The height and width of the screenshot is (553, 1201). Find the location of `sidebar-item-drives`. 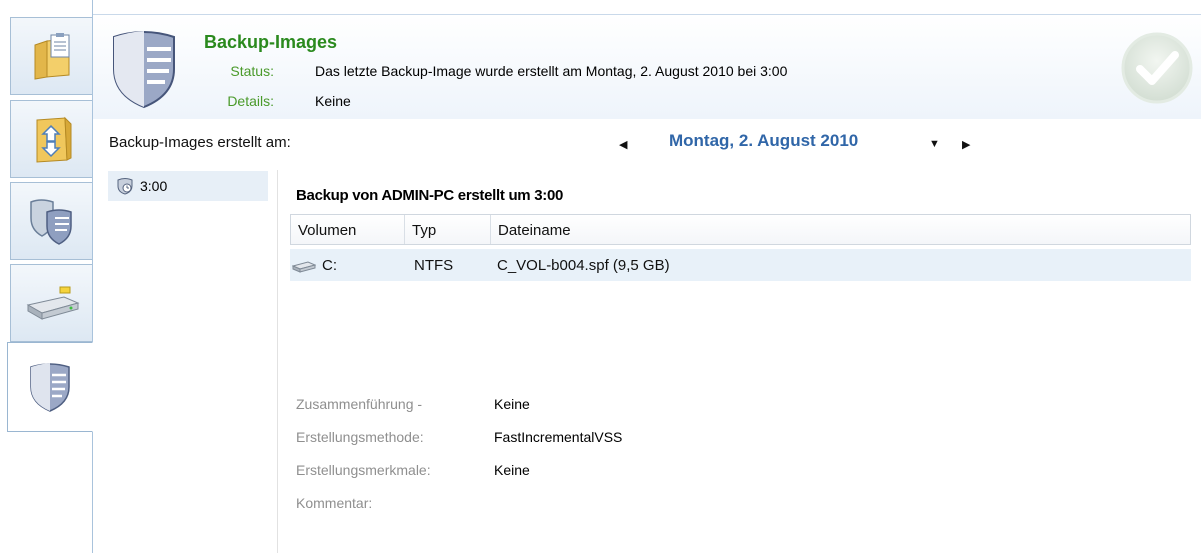

sidebar-item-drives is located at coordinates (51, 303).